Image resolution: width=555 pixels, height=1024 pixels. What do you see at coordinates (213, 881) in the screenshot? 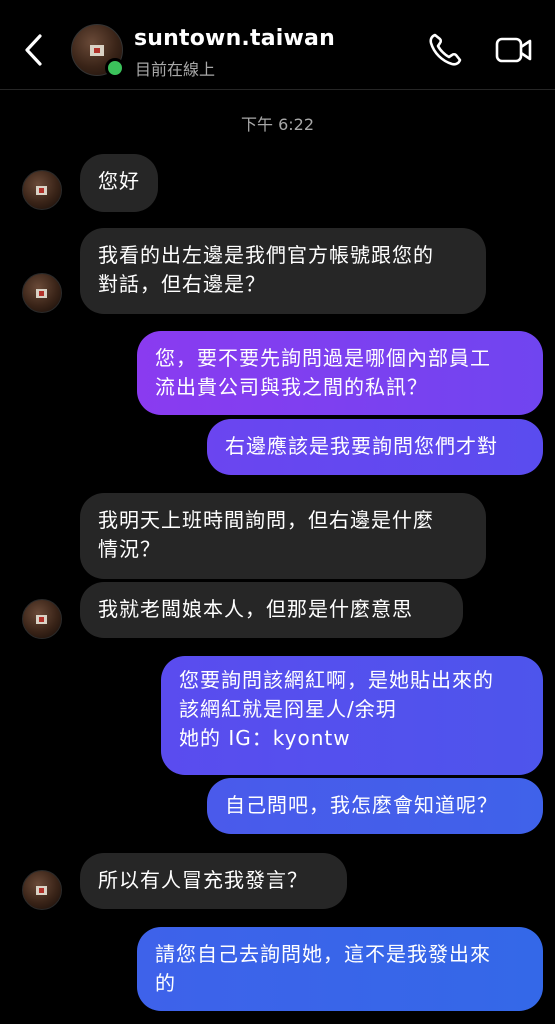
I see `incoming-message-bubble: 所以有人冒充我發言？` at bounding box center [213, 881].